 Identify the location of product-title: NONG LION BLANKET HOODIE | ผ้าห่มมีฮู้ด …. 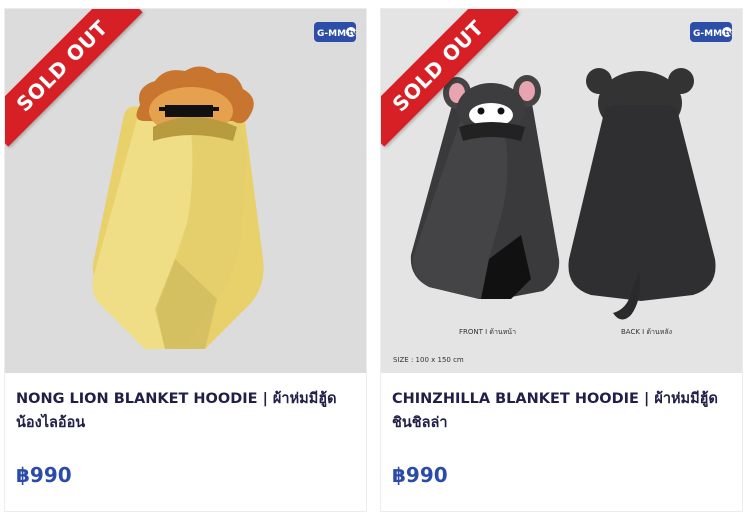
(184, 411).